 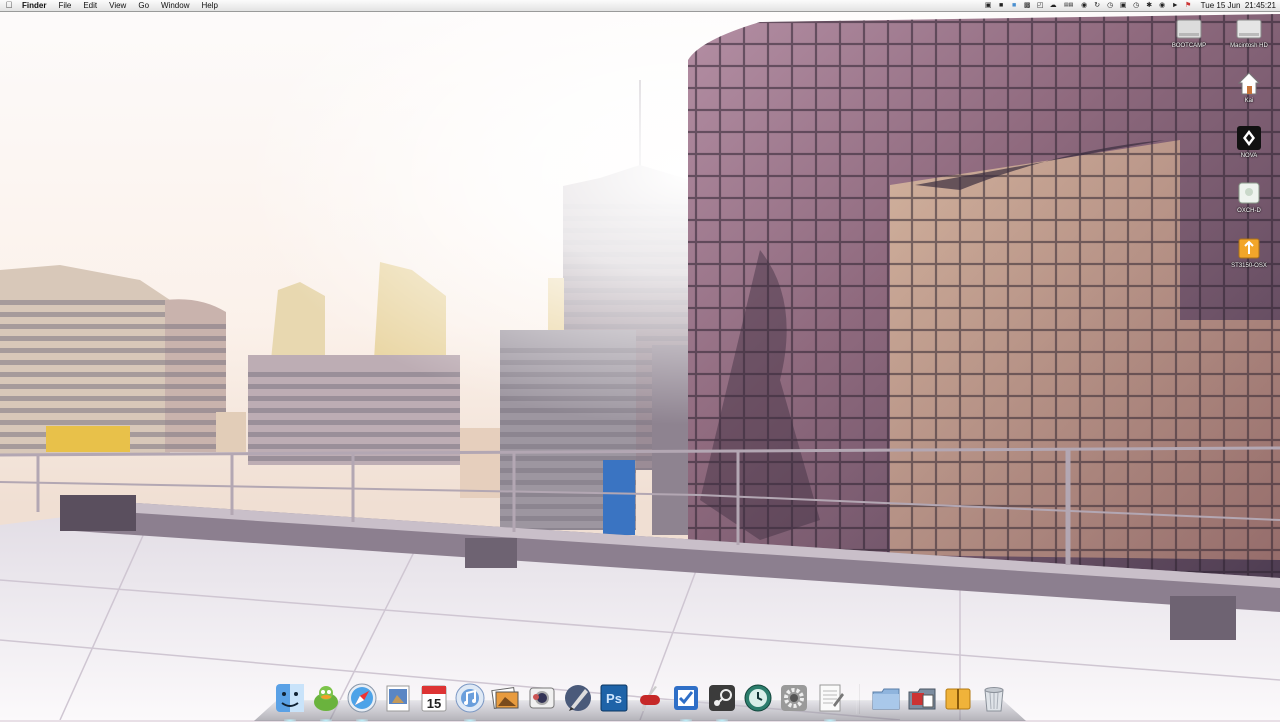 I want to click on applications-folder-icon, so click(x=958, y=699).